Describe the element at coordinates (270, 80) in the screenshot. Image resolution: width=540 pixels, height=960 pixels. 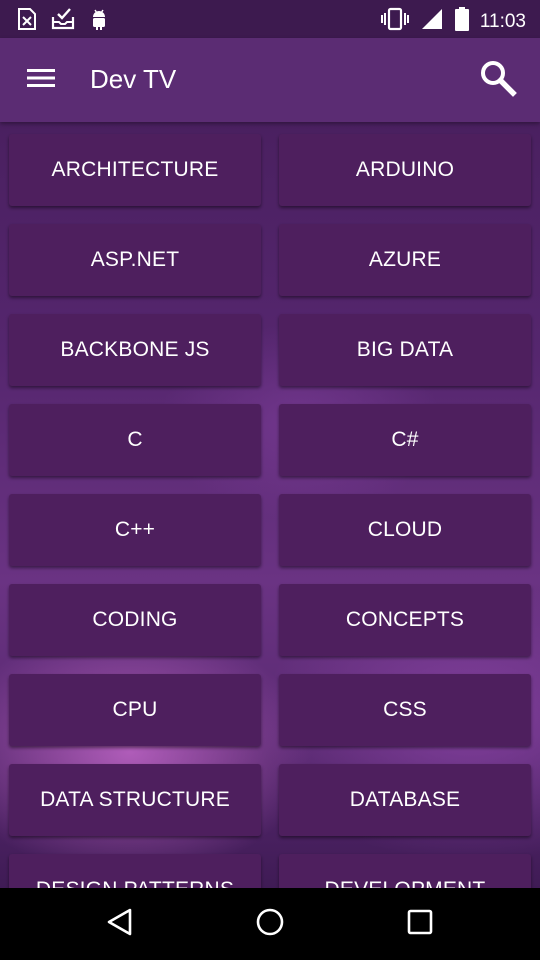
I see `app-bar: Dev TV` at that location.